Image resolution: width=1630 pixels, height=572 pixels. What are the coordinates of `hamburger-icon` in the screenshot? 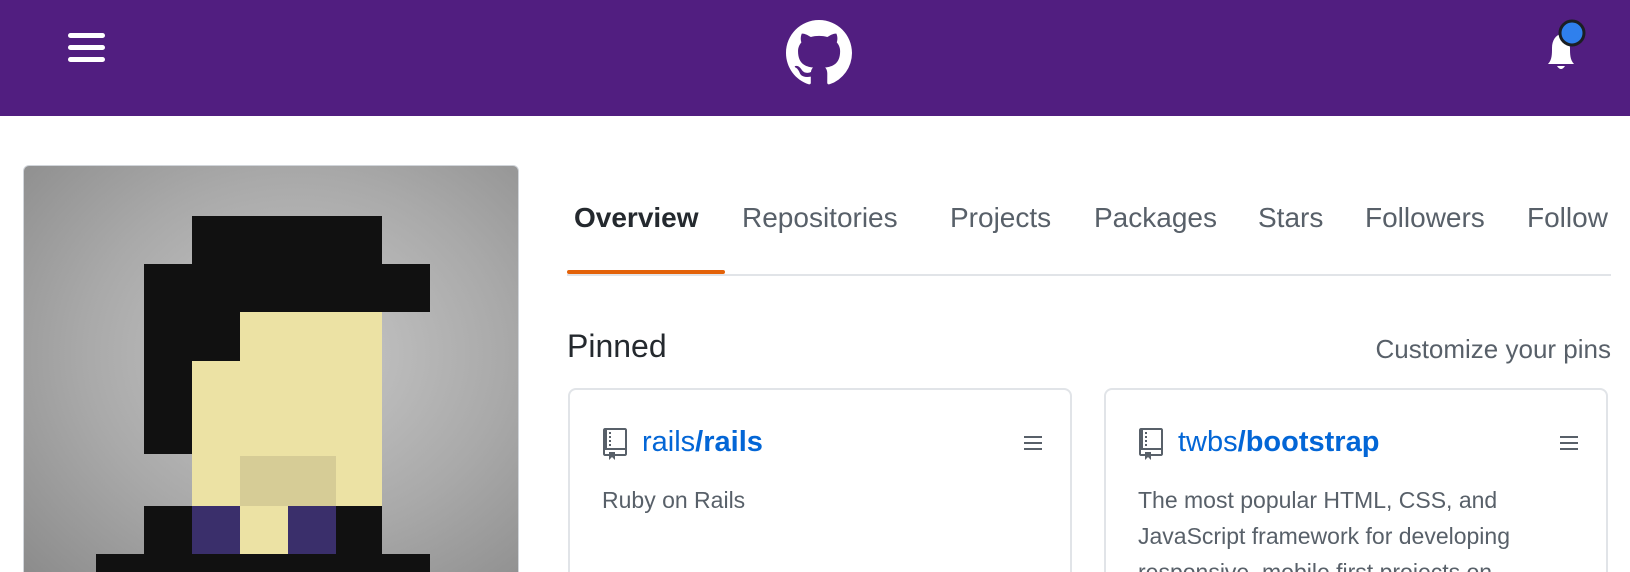 It's located at (87, 50).